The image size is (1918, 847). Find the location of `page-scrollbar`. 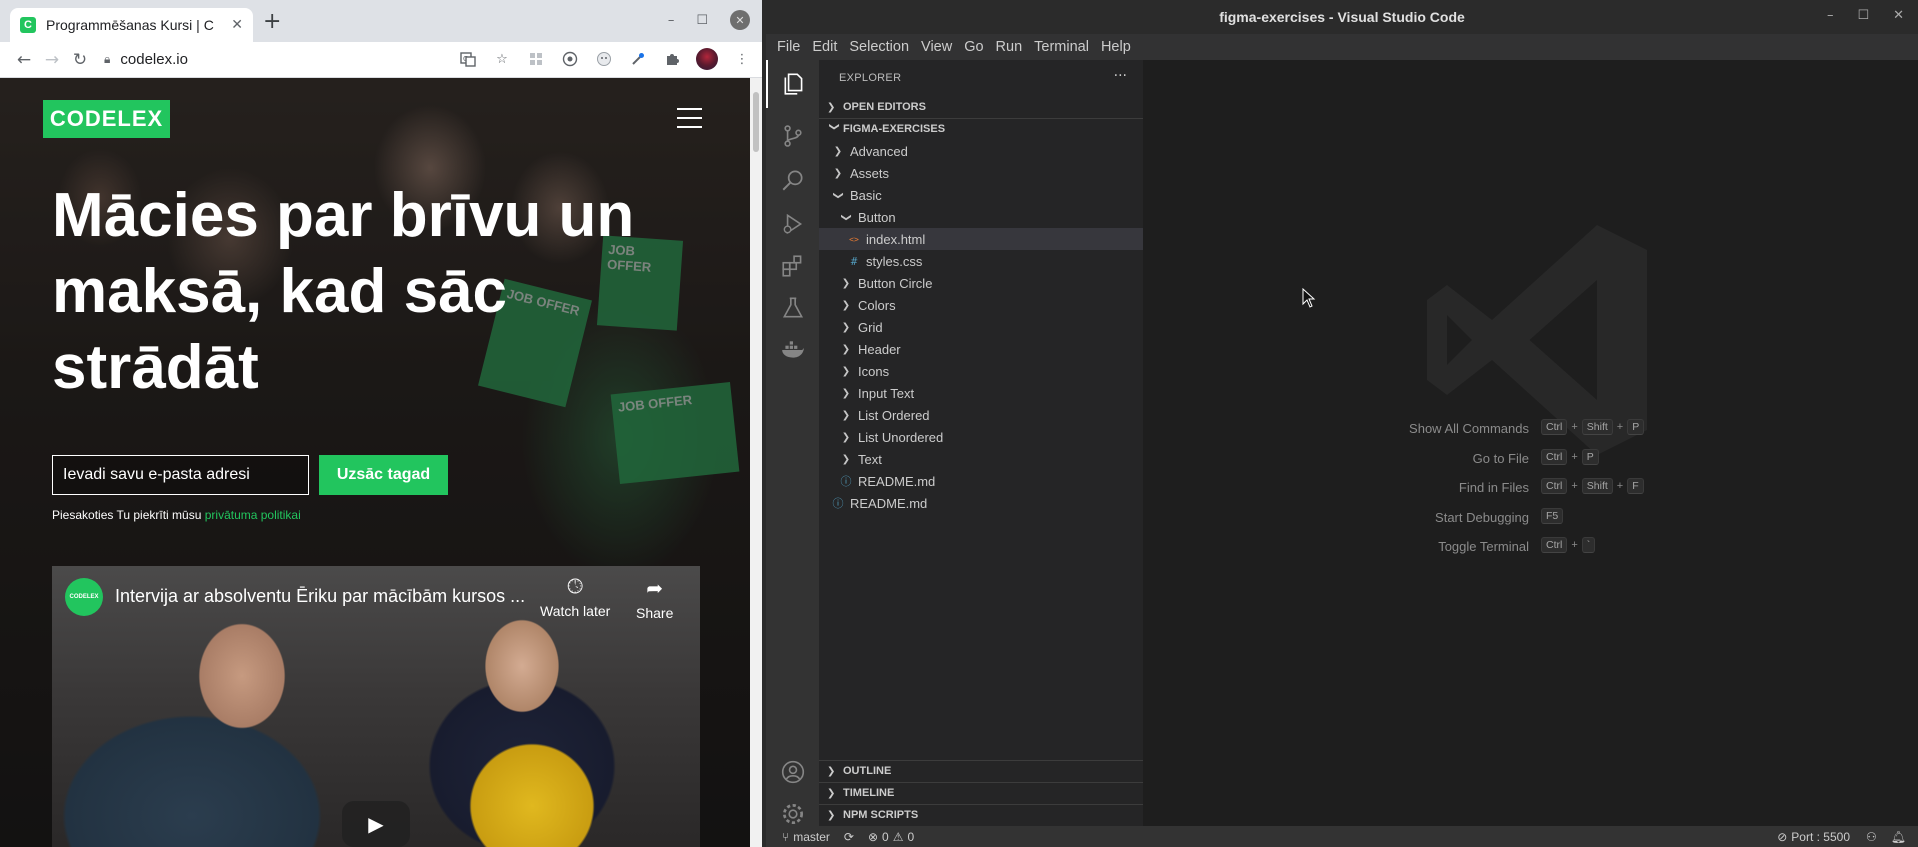

page-scrollbar is located at coordinates (756, 462).